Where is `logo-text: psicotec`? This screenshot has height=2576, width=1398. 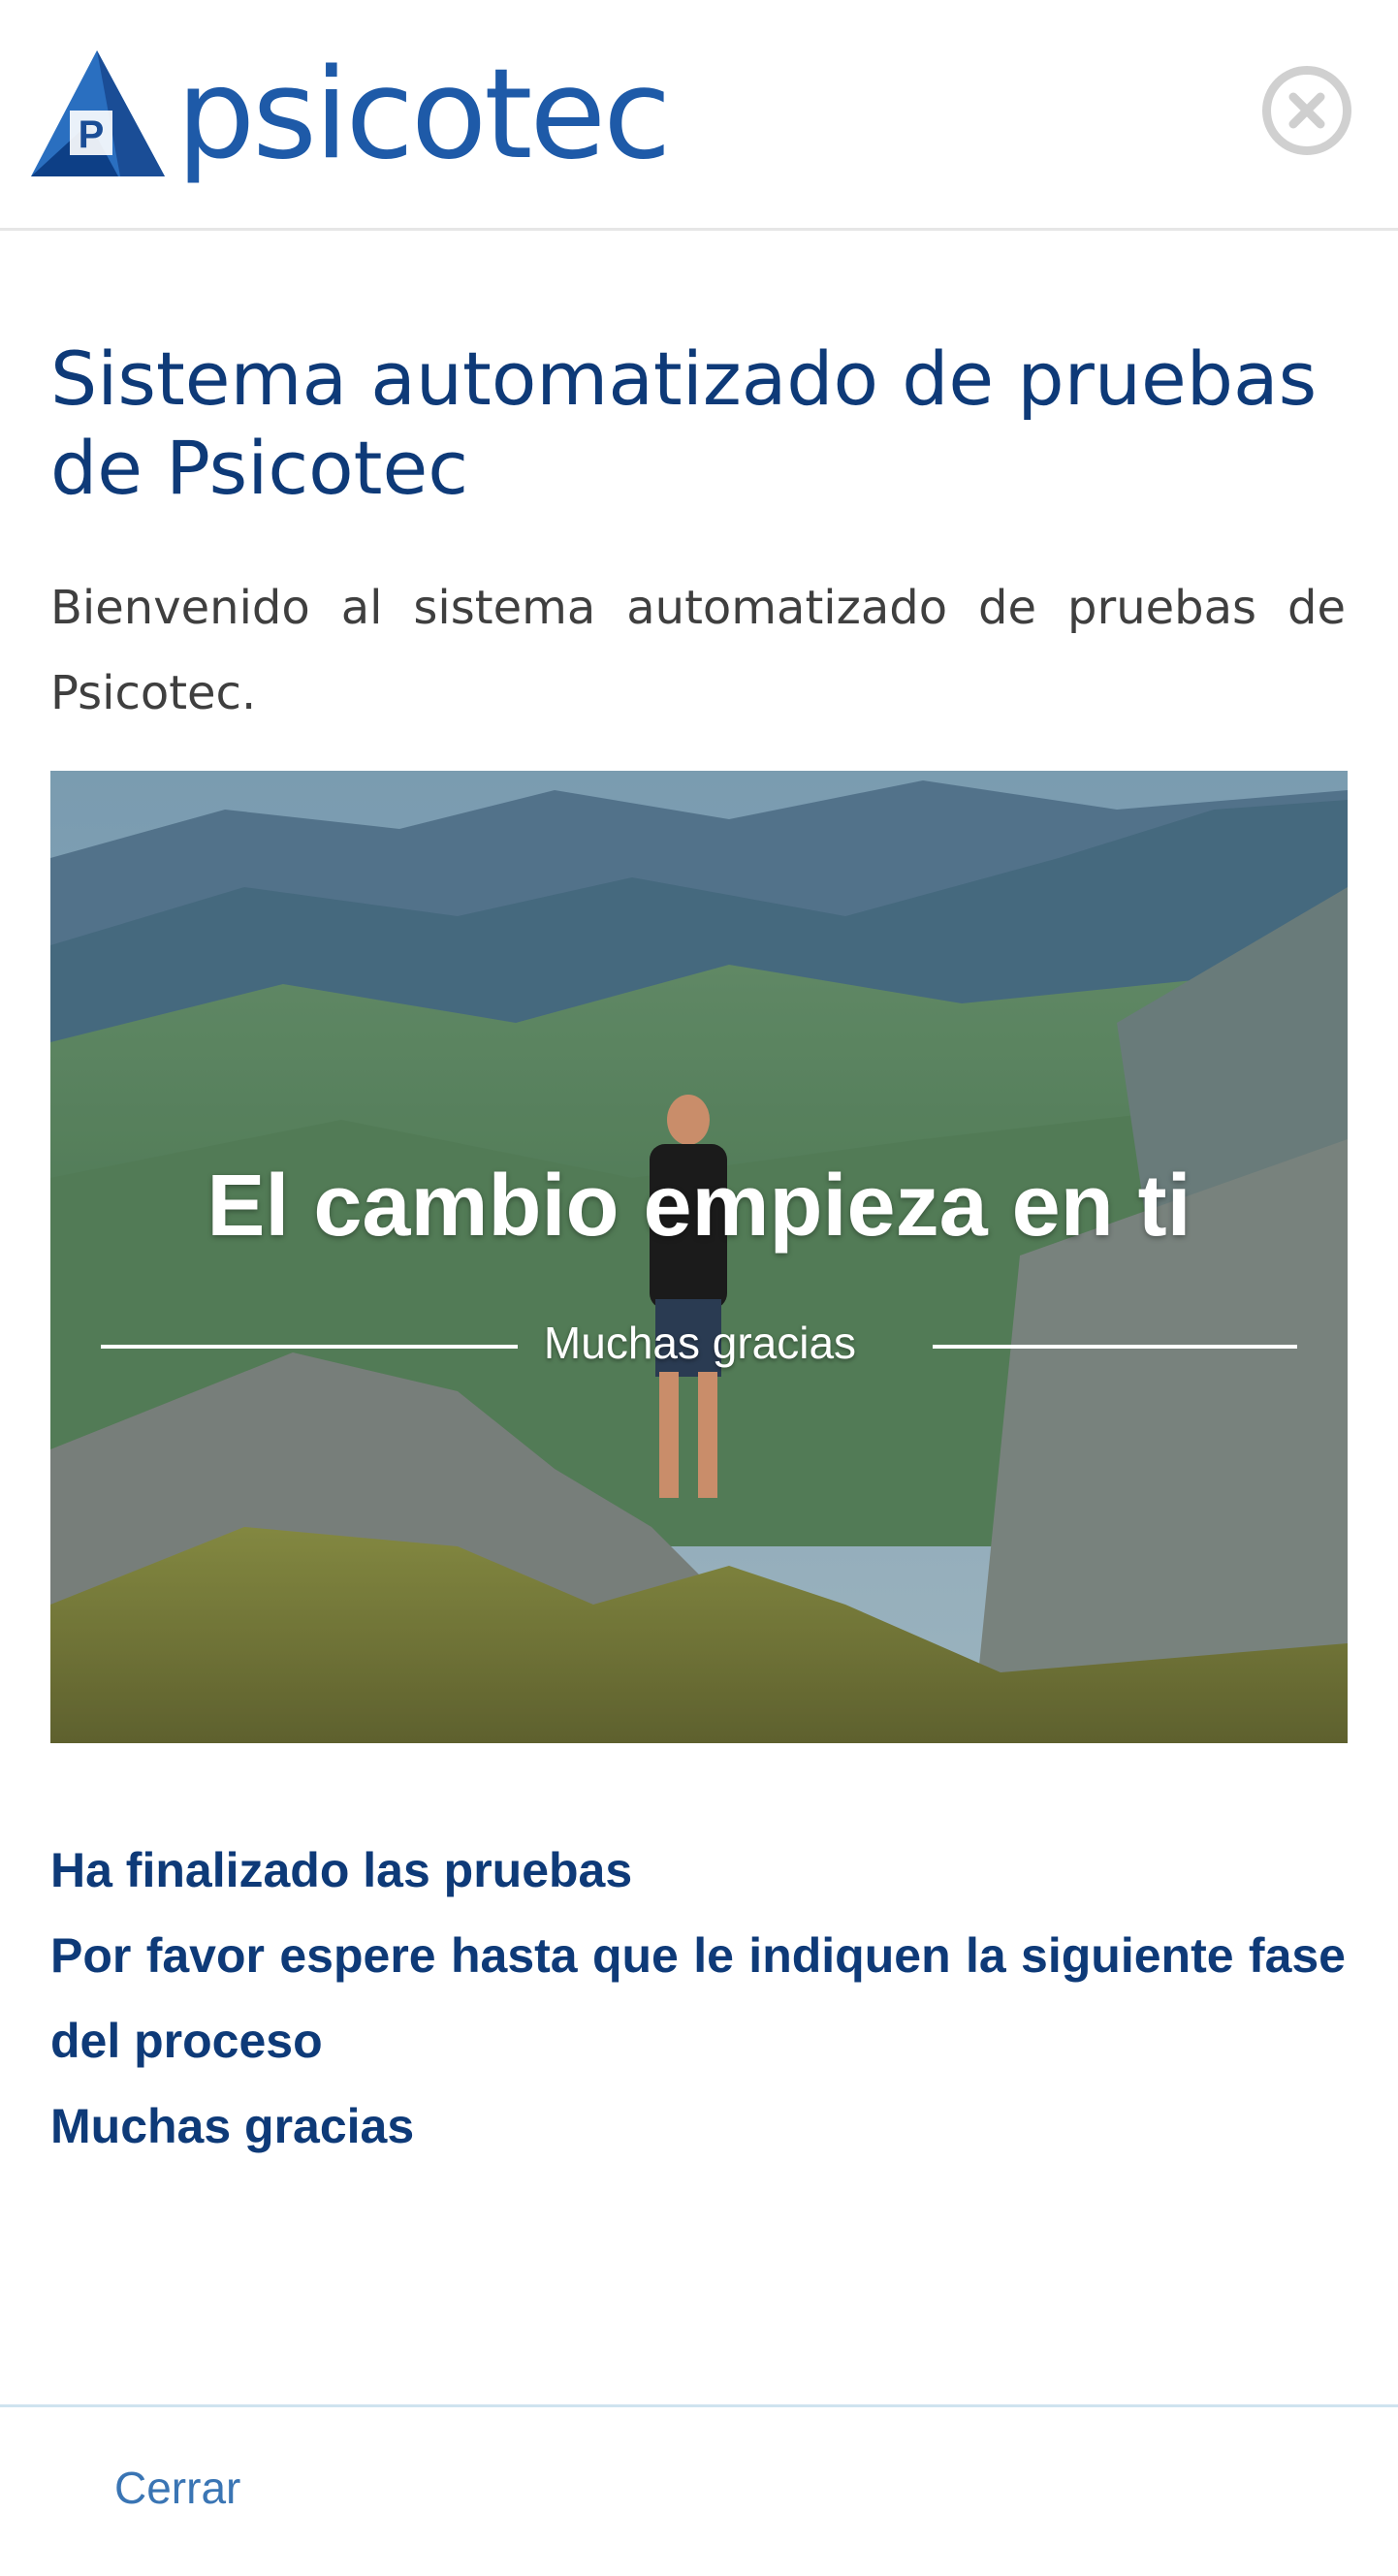
logo-text: psicotec is located at coordinates (423, 115).